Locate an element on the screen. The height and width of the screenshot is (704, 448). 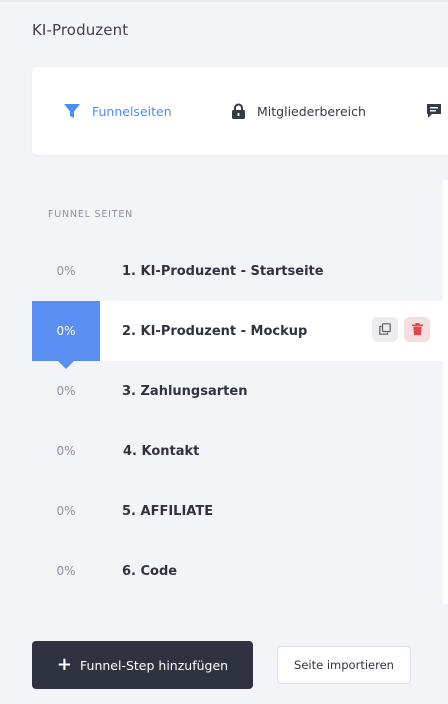
add-funnel-step-button: + Funnel-Step hinzufügen is located at coordinates (142, 665).